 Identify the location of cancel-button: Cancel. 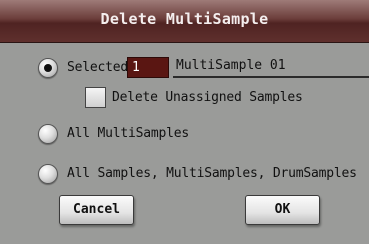
(96, 210).